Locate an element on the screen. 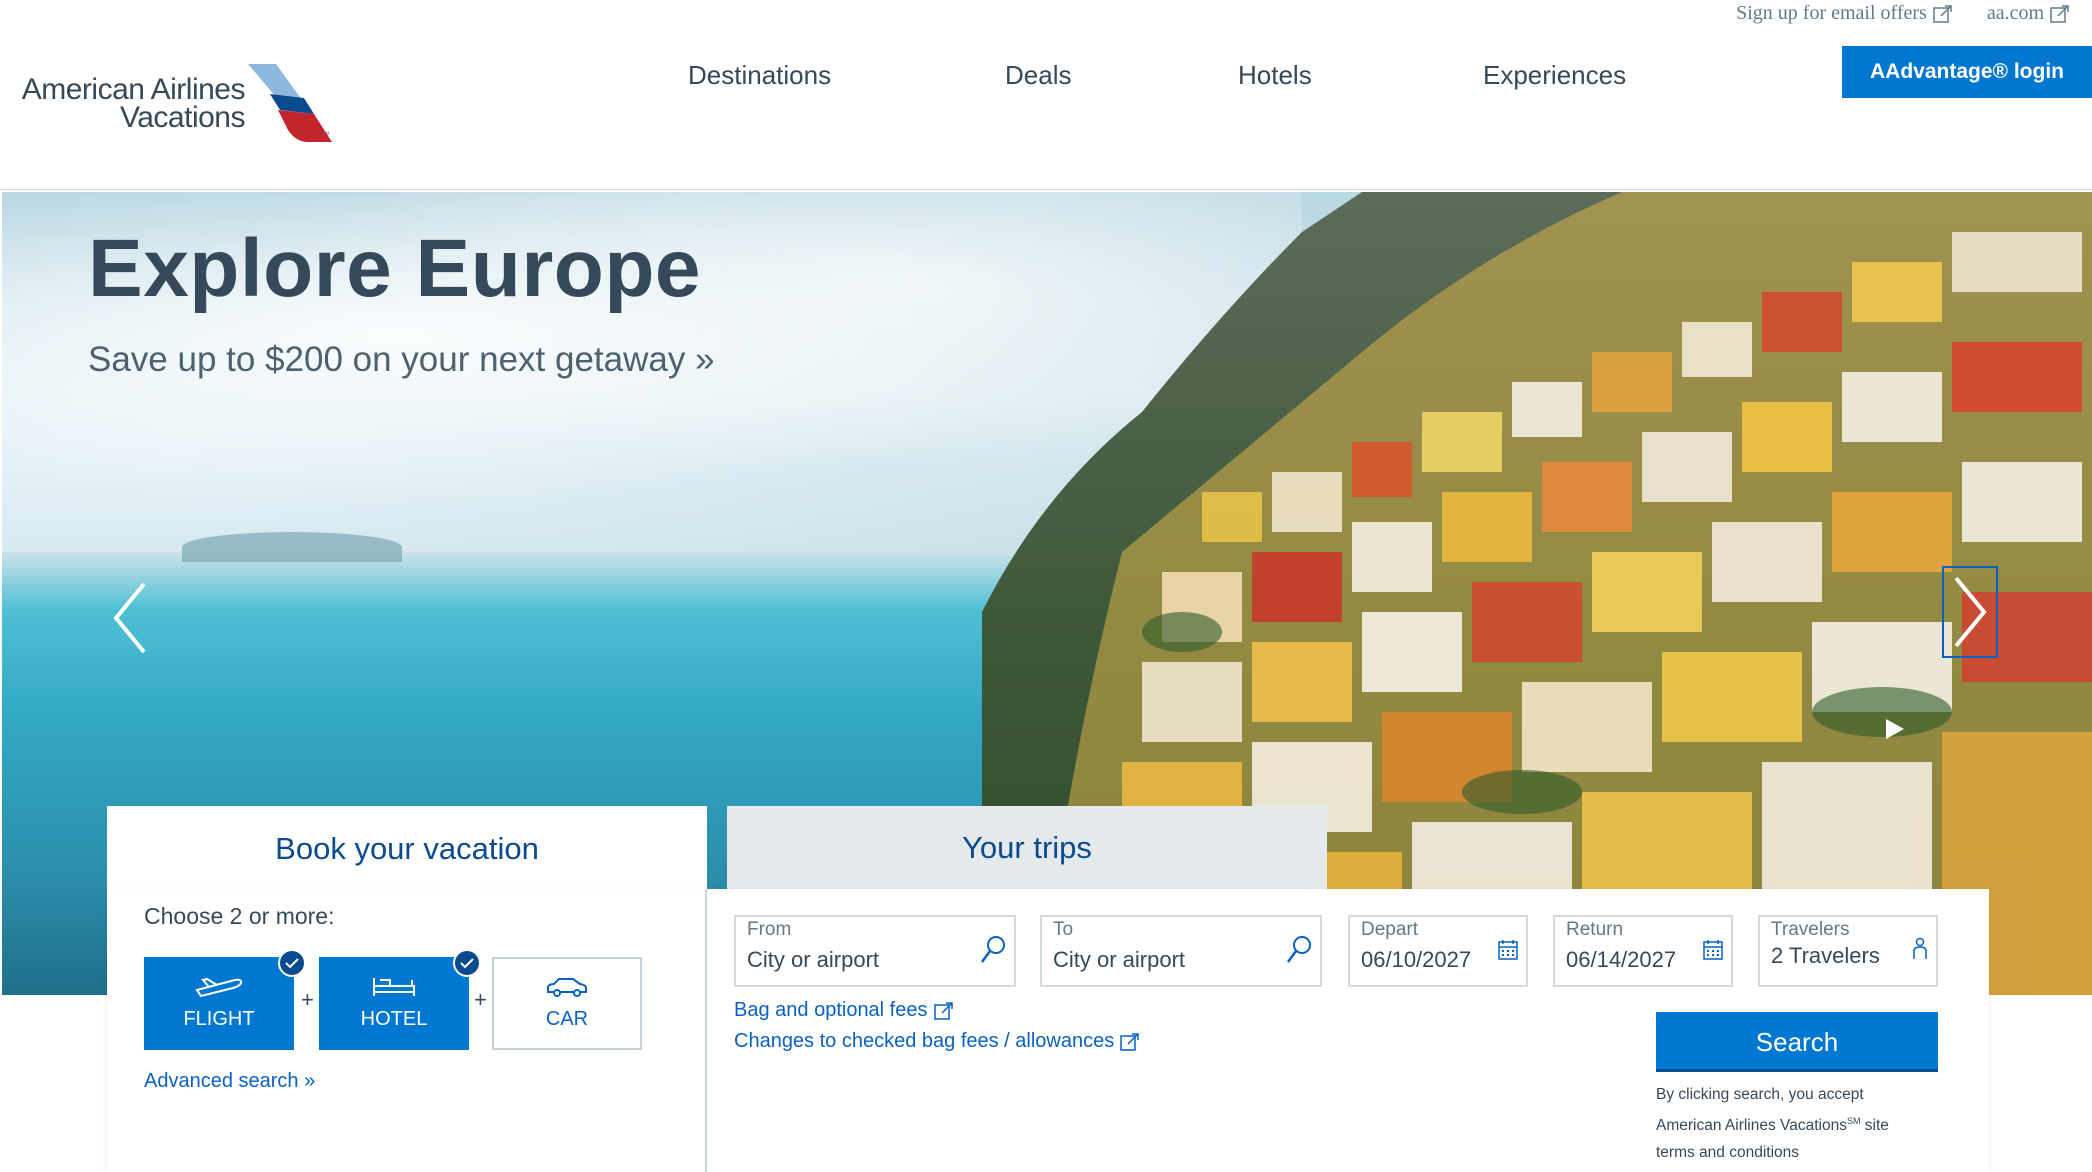 Image resolution: width=2092 pixels, height=1172 pixels. airplane-icon is located at coordinates (219, 987).